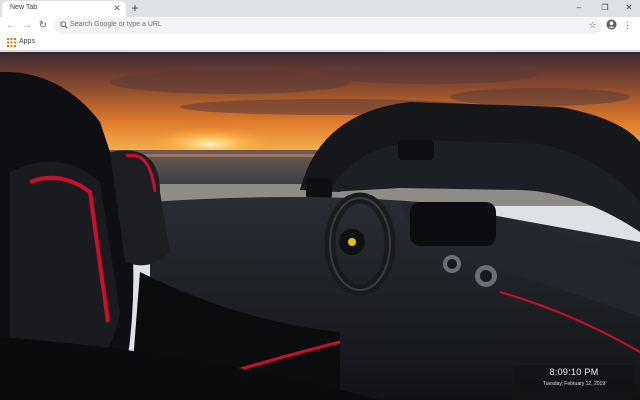  Describe the element at coordinates (574, 372) in the screenshot. I see `clock-time: 8:09:10 PM` at that location.